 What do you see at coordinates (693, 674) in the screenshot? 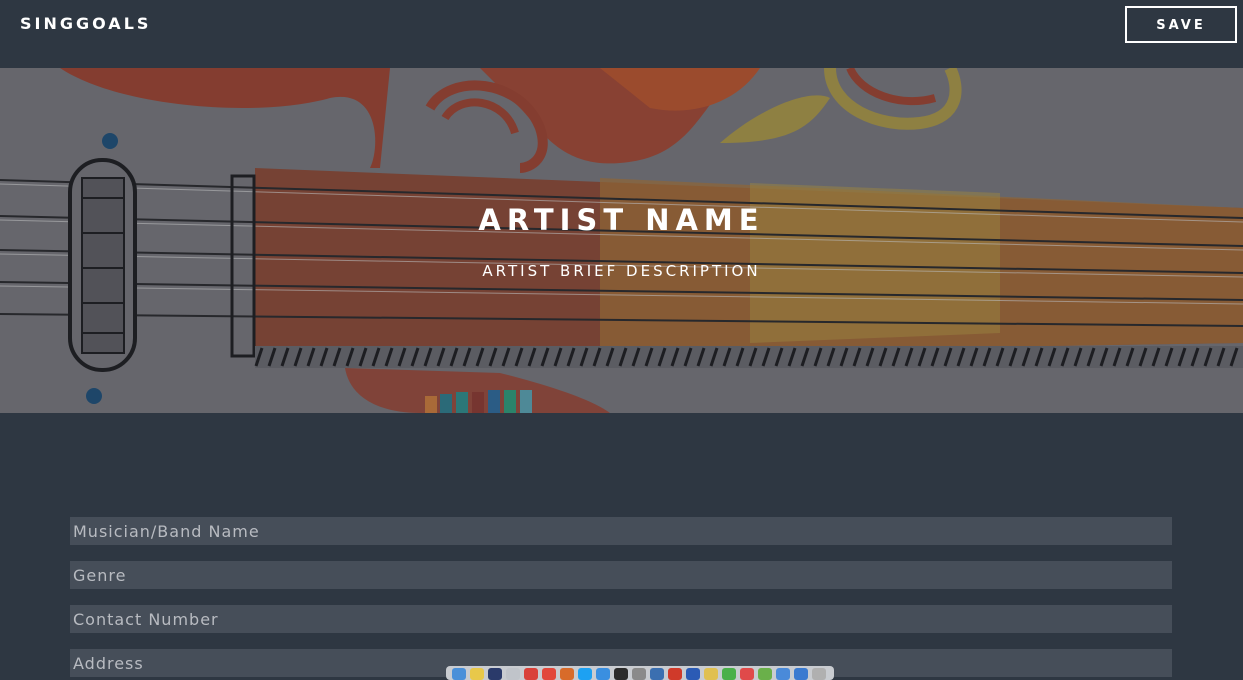
I see `word-icon` at bounding box center [693, 674].